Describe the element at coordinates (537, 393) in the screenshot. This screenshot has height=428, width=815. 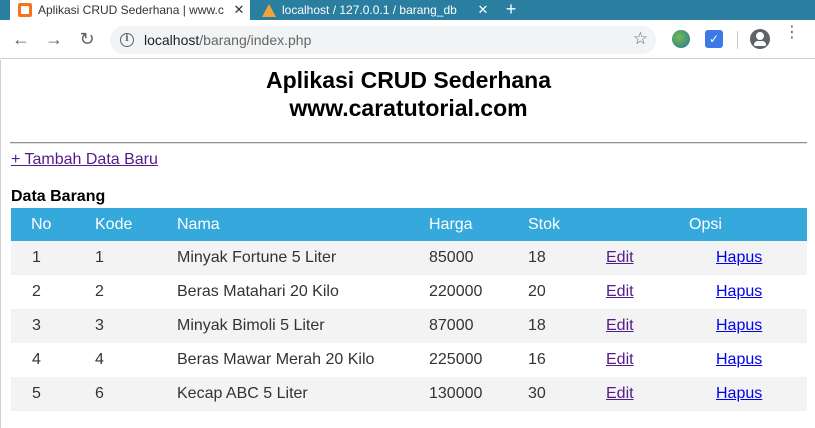
I see `cell-stok: 30` at that location.